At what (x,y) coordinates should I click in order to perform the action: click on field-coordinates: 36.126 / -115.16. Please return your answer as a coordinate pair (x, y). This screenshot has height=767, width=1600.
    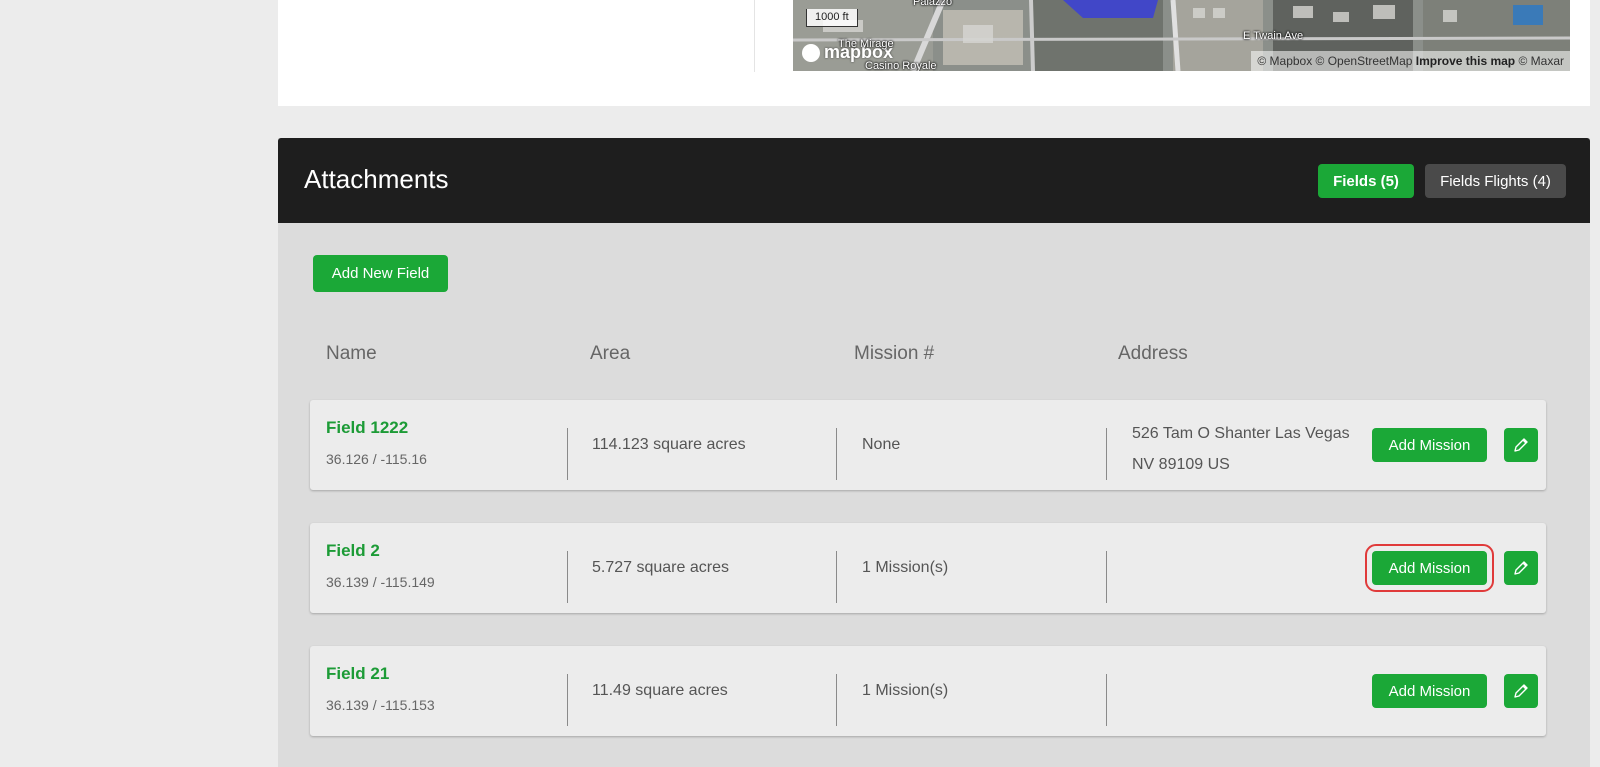
    Looking at the image, I should click on (376, 459).